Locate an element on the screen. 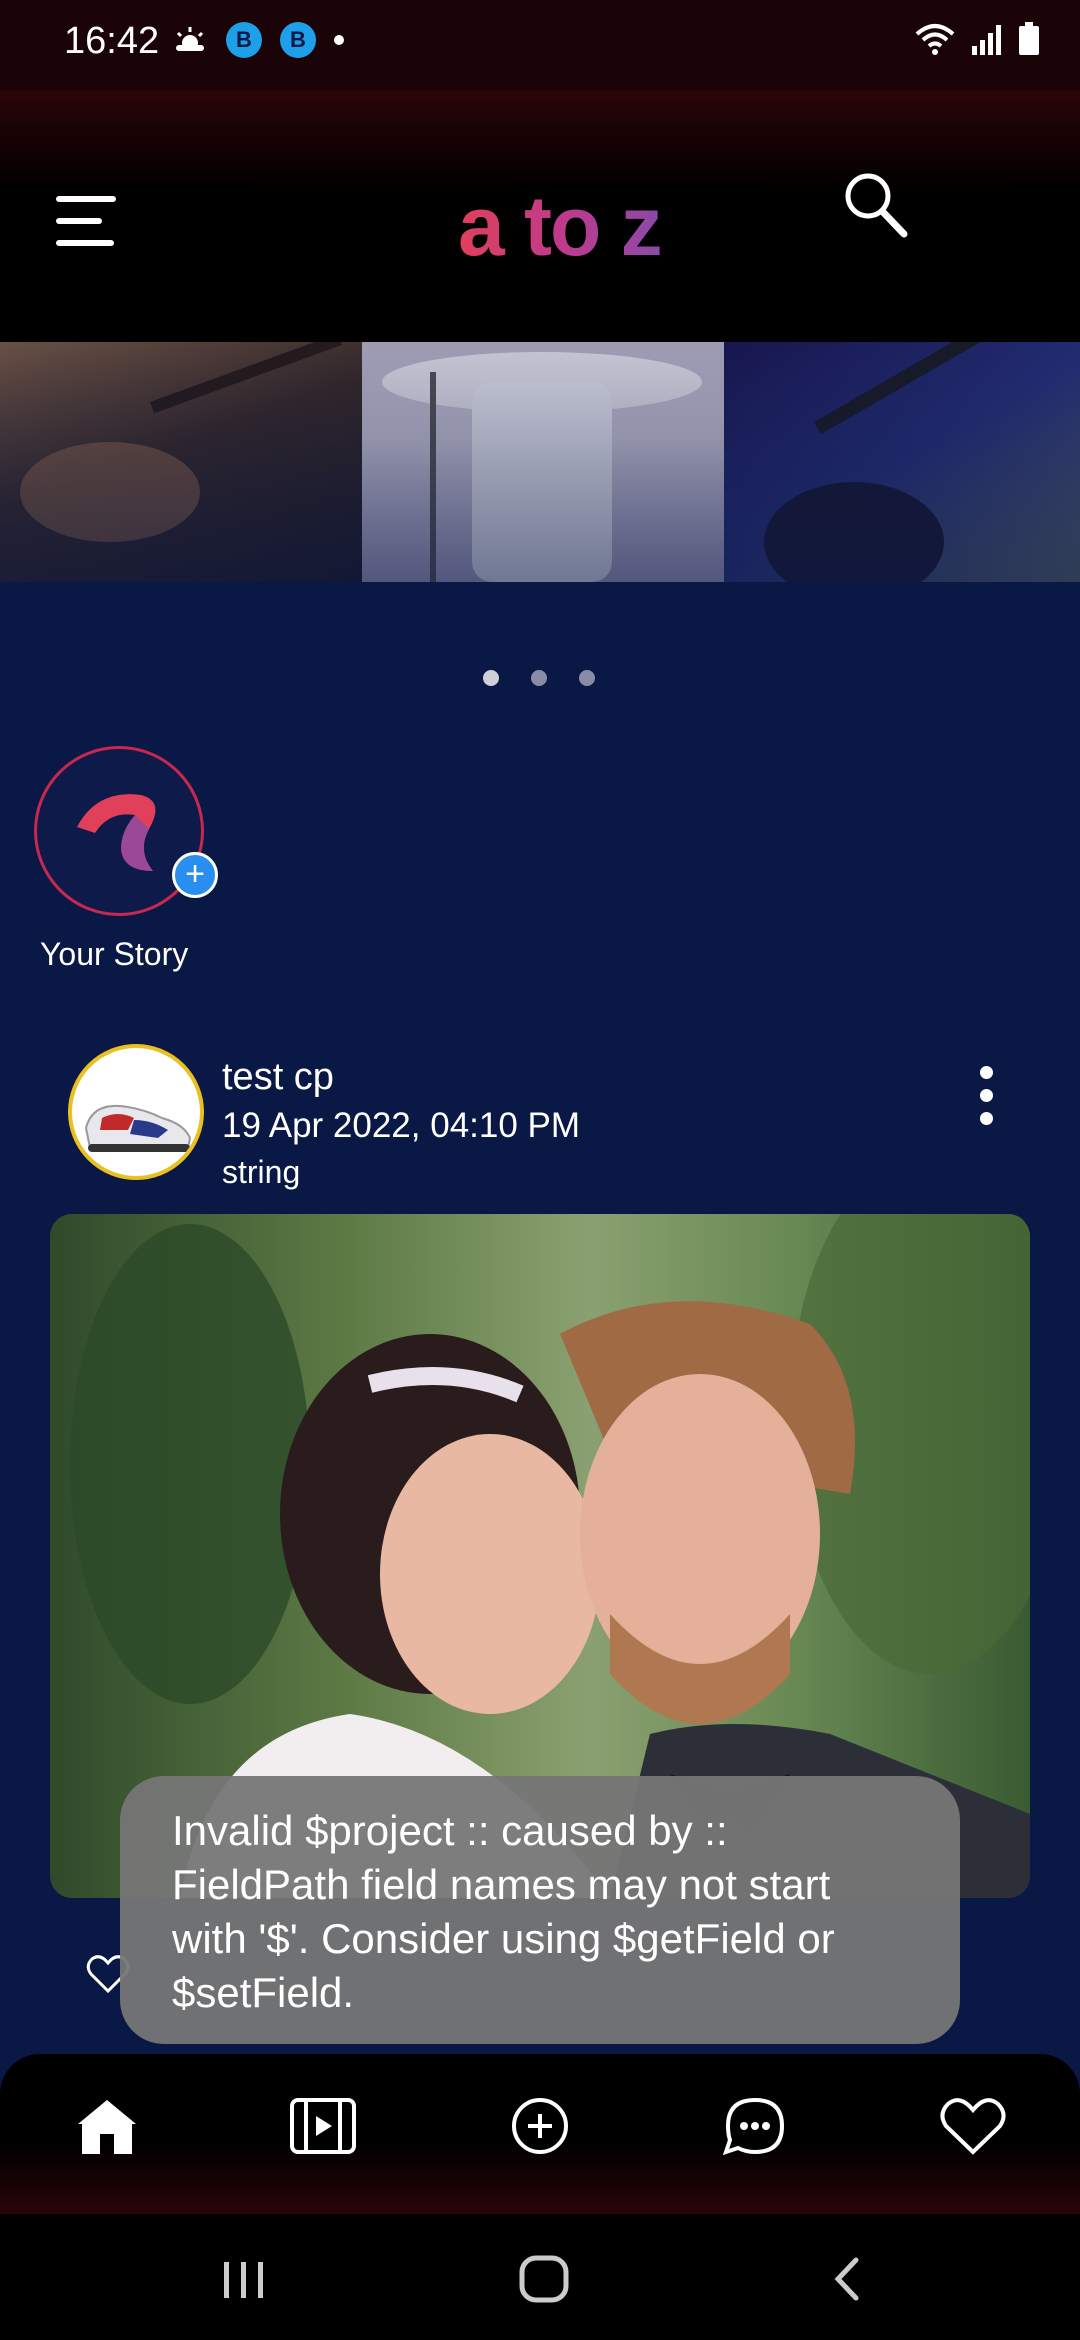 This screenshot has height=2340, width=1080. recents-icon is located at coordinates (243, 2280).